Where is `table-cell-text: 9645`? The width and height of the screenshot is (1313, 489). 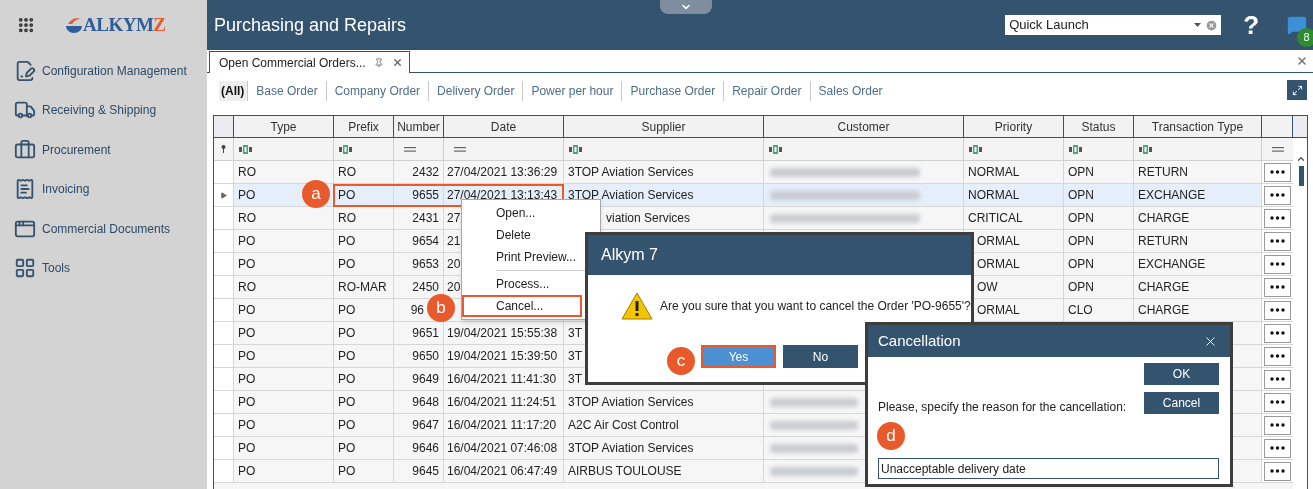
table-cell-text: 9645 is located at coordinates (425, 471).